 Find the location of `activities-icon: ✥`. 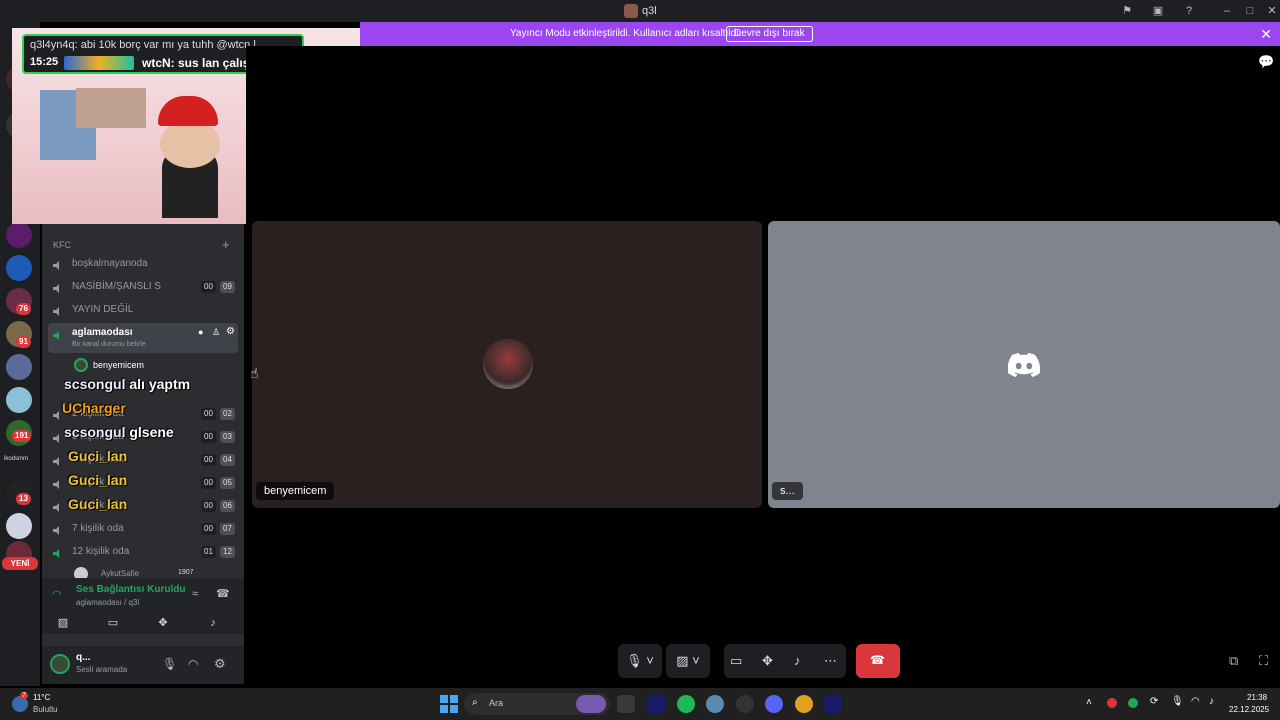

activities-icon: ✥ is located at coordinates (767, 661).